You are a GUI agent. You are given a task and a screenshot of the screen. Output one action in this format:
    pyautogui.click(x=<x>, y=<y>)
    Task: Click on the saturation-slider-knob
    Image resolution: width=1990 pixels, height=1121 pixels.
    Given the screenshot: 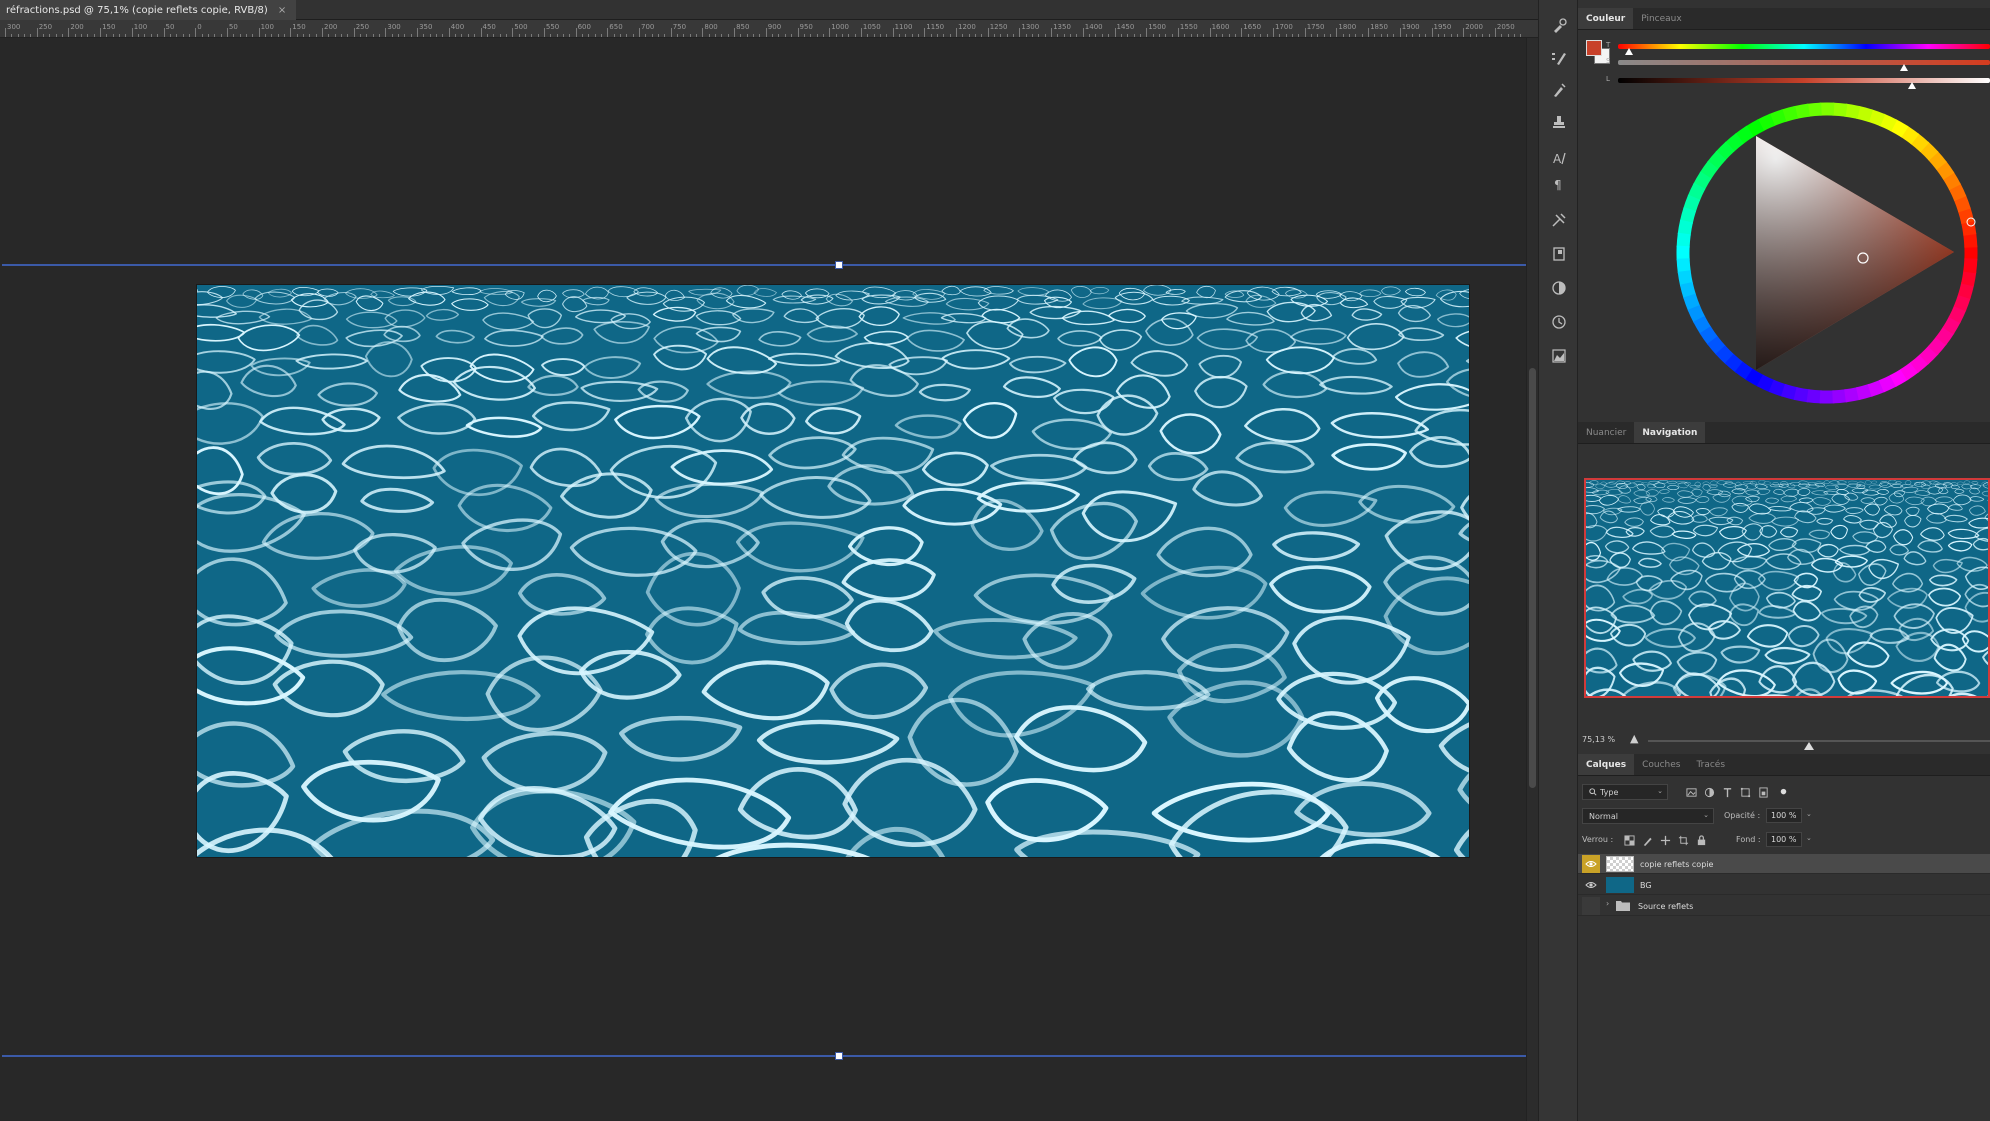 What is the action you would take?
    pyautogui.click(x=1904, y=67)
    